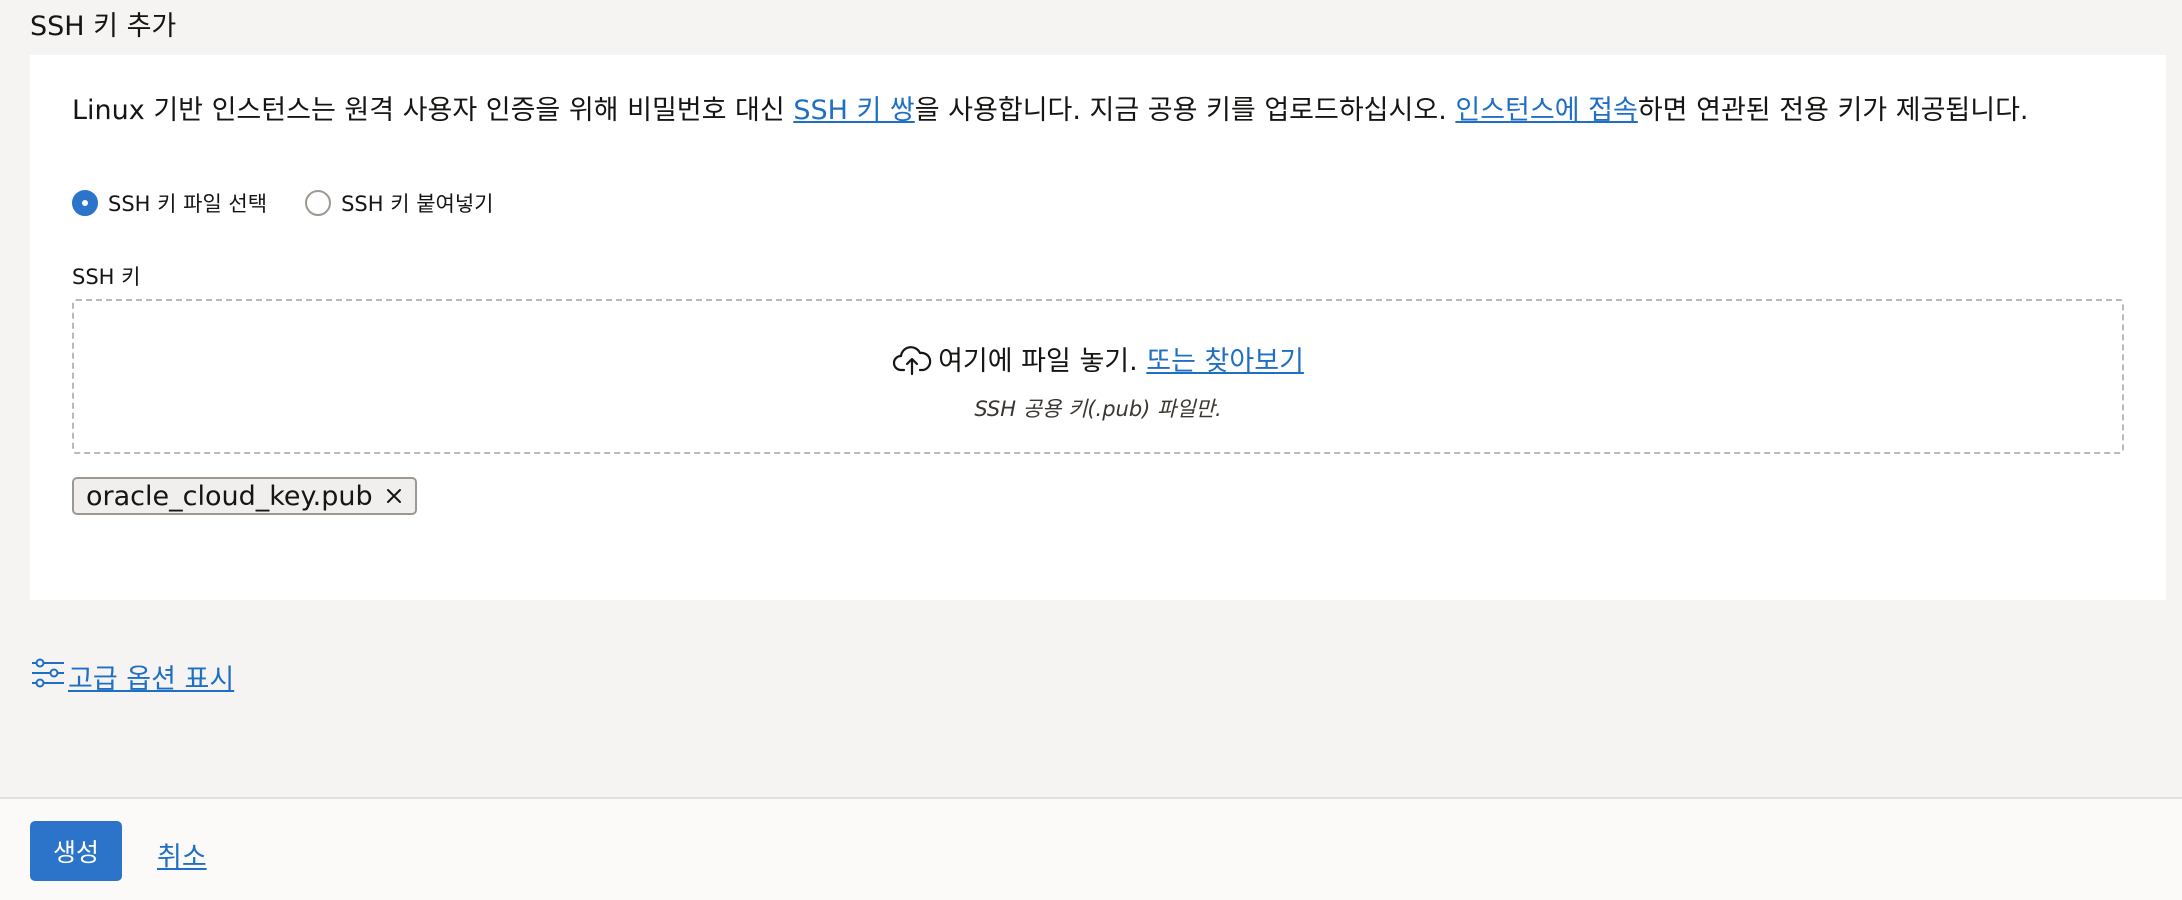 Image resolution: width=2182 pixels, height=900 pixels. What do you see at coordinates (1546, 110) in the screenshot?
I see `connect-instance-link: 인스턴스에 접속` at bounding box center [1546, 110].